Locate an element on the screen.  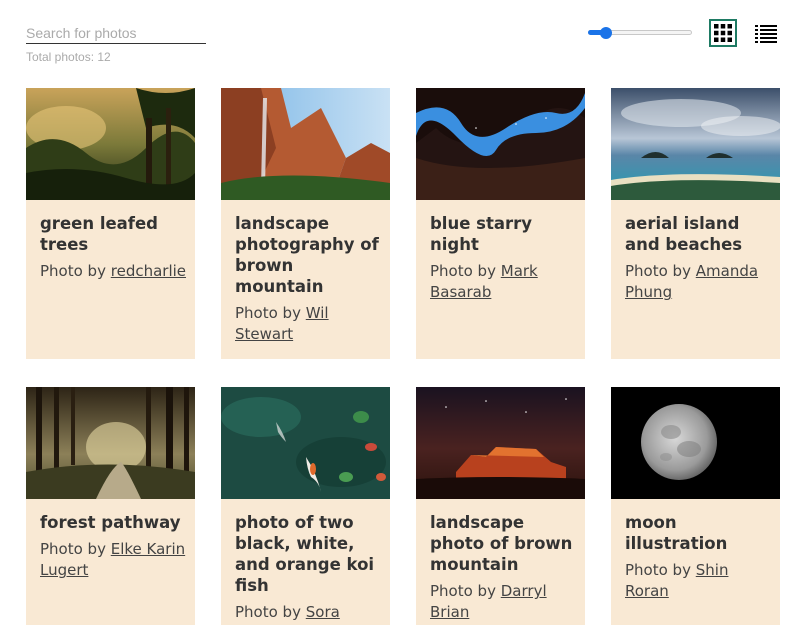
photo-card: blue starry night Photo by Mark Basarab is located at coordinates (500, 223).